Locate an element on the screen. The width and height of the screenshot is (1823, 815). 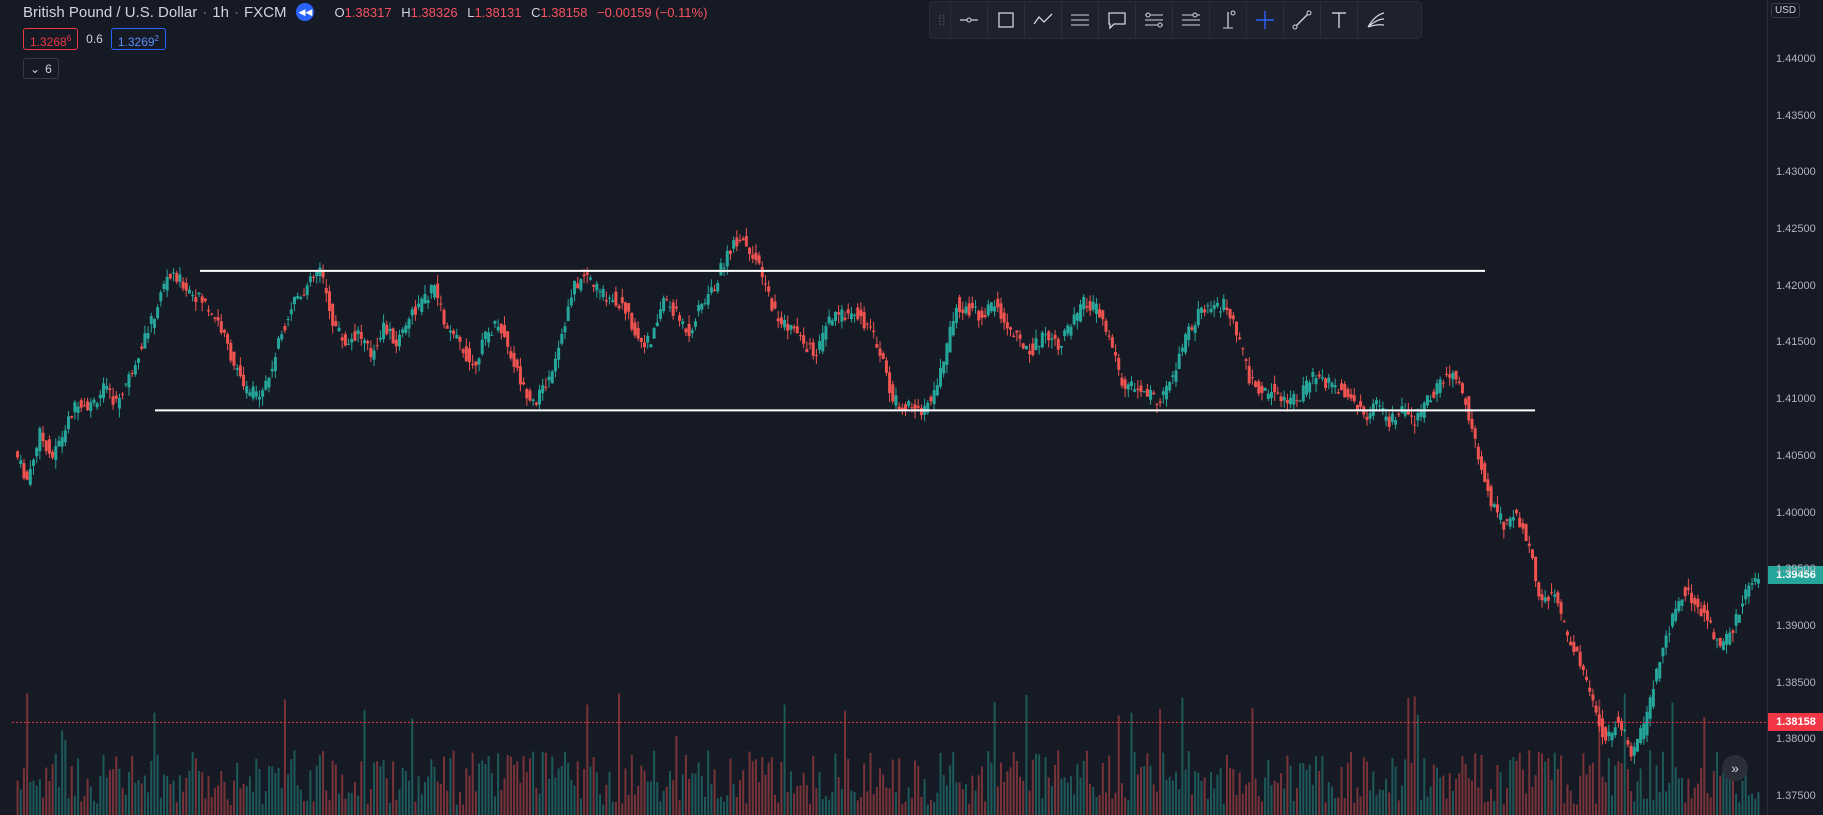
trend-line-icon is located at coordinates (1301, 20).